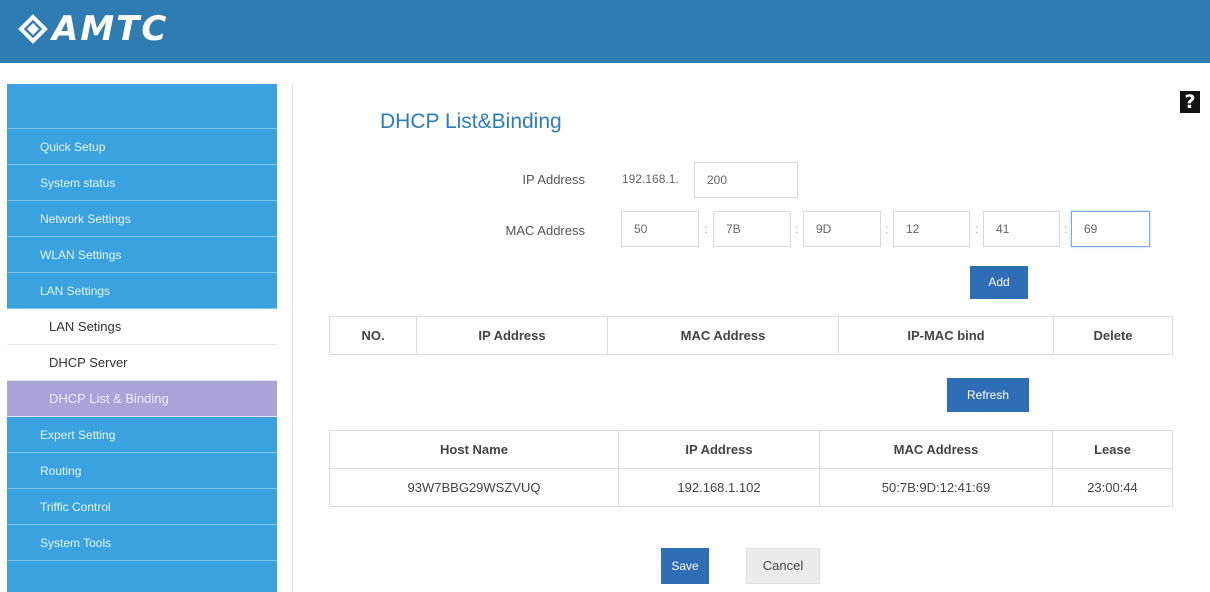 The image size is (1210, 592). Describe the element at coordinates (142, 507) in the screenshot. I see `sidebar-item-triffic-control: Triffic Control` at that location.